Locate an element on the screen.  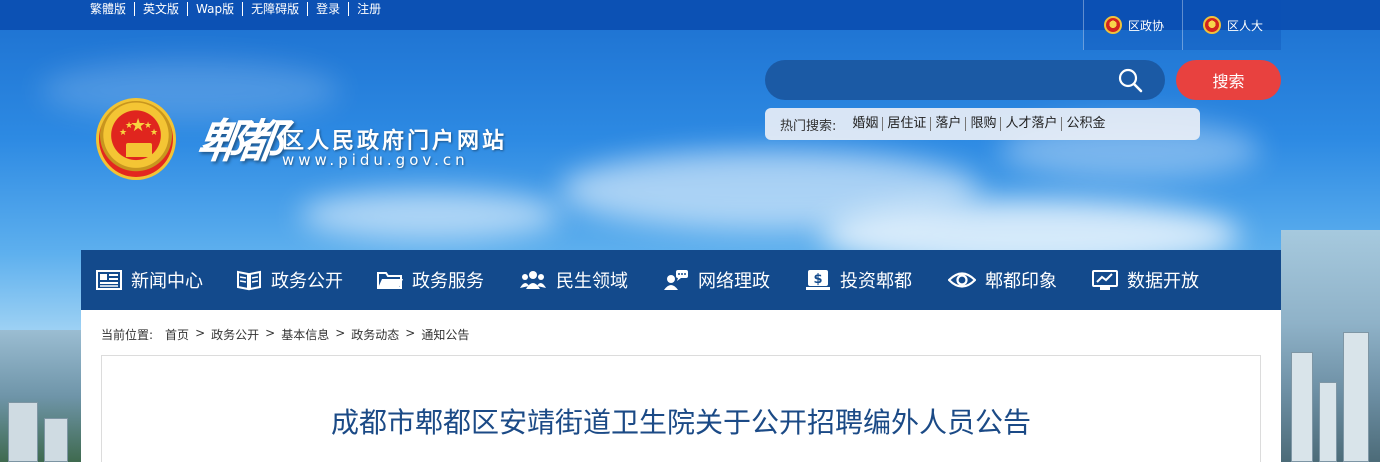
cppcc-link-label: 区政协 is located at coordinates (1146, 25).